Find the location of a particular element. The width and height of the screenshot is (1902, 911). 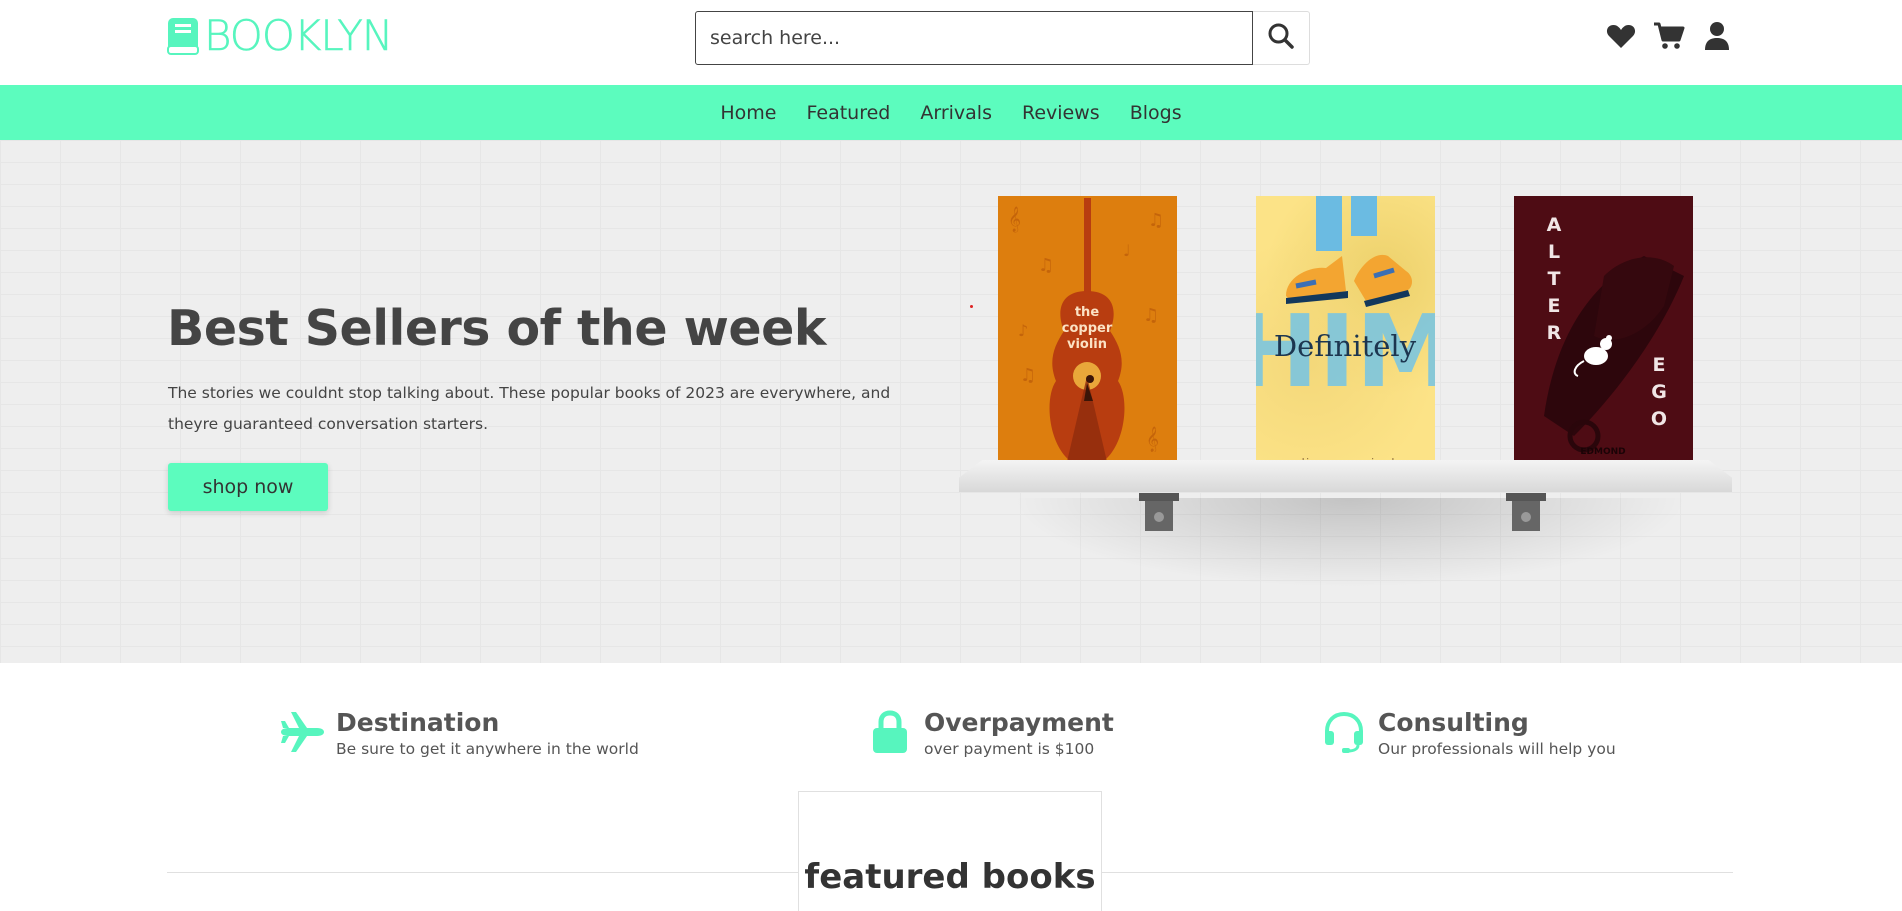

feature-subtitle: Our professionals will help you is located at coordinates (1497, 749).